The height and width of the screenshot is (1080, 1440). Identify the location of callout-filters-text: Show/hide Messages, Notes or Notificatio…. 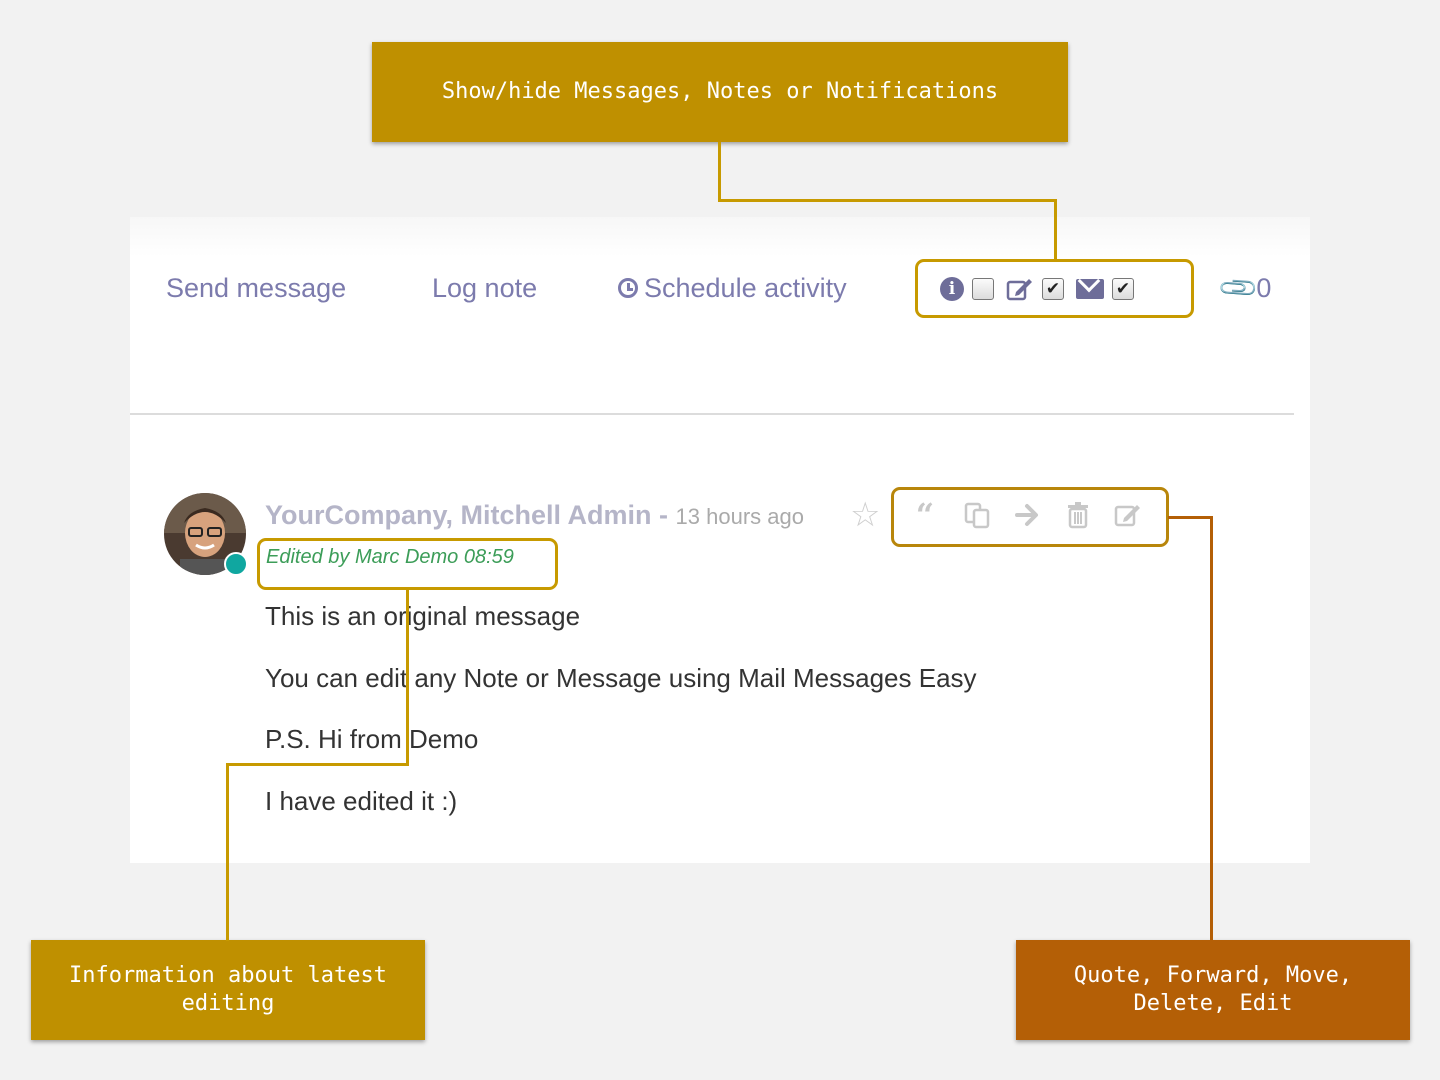
(720, 91).